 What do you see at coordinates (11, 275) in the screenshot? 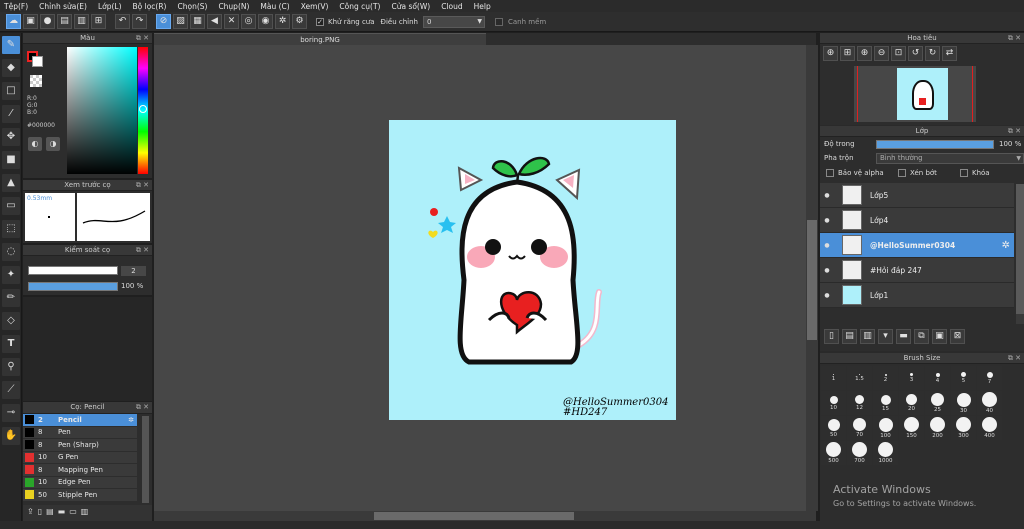
I see `magic-wand-icon: ✦` at bounding box center [11, 275].